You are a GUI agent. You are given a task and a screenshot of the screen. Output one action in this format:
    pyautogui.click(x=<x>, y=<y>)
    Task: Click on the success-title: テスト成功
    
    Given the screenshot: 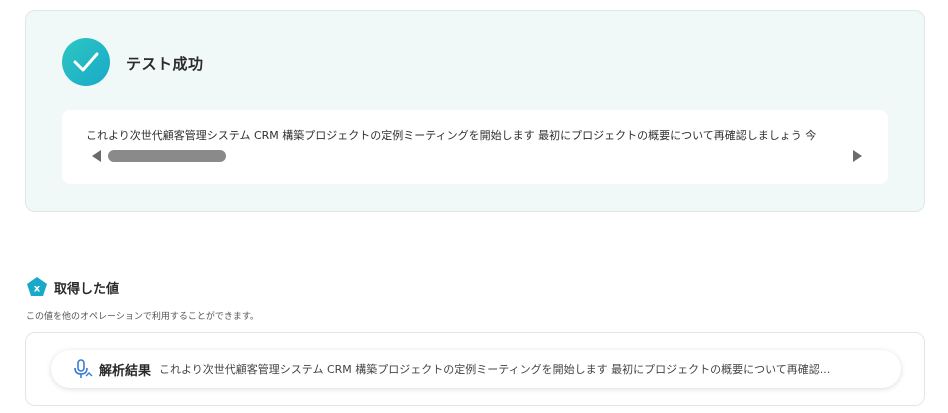 What is the action you would take?
    pyautogui.click(x=165, y=64)
    